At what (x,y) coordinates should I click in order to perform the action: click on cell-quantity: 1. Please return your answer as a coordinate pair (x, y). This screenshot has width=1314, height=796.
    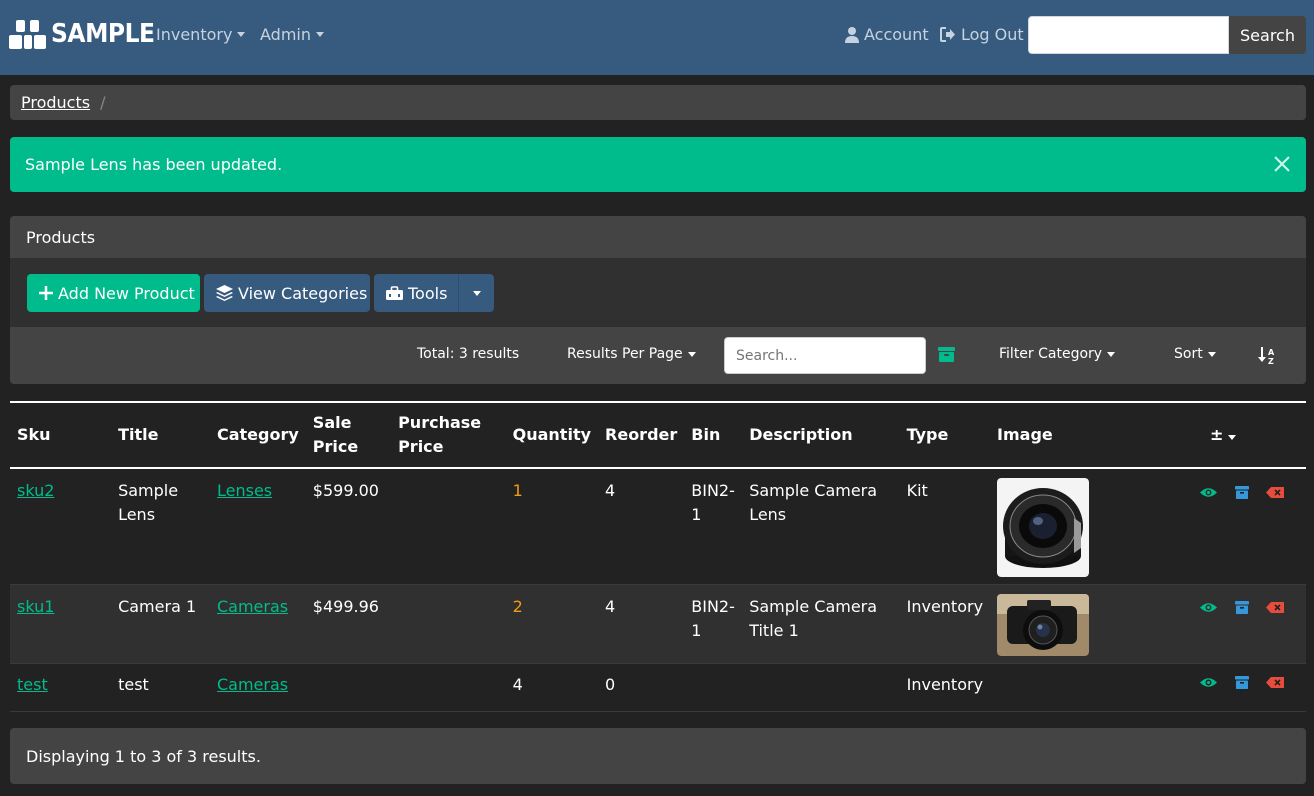
    Looking at the image, I should click on (517, 490).